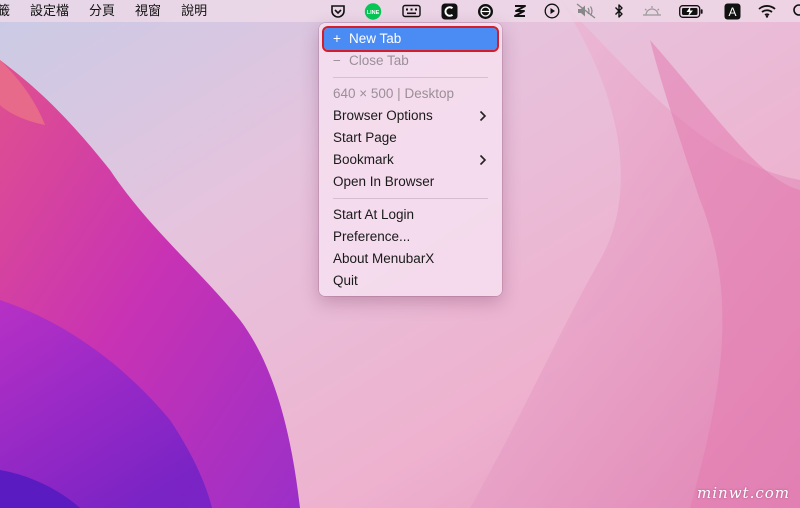 This screenshot has height=508, width=800. I want to click on c-app-icon, so click(449, 11).